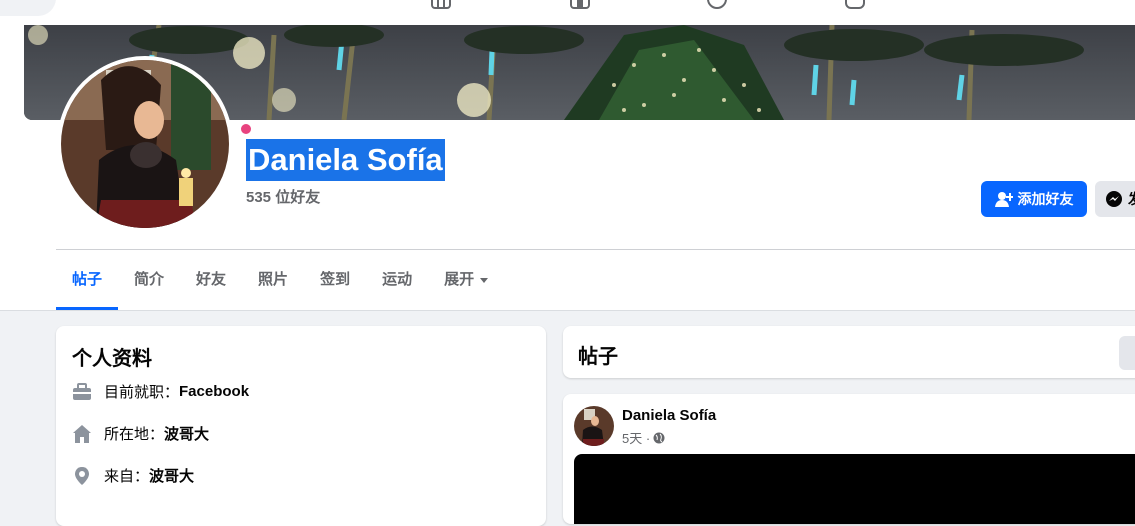 Image resolution: width=1135 pixels, height=526 pixels. What do you see at coordinates (273, 280) in the screenshot?
I see `tab-photos: 照片` at bounding box center [273, 280].